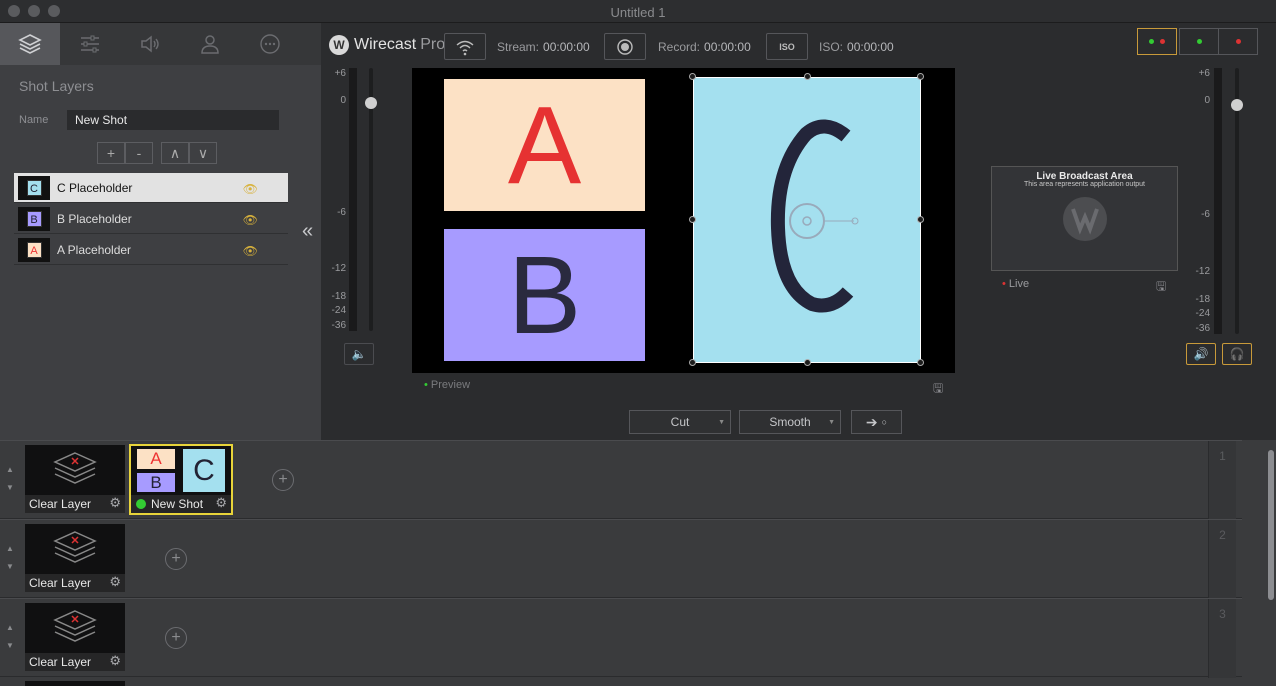  I want to click on layer-row-c: C C Placeholder 👁, so click(151, 188).